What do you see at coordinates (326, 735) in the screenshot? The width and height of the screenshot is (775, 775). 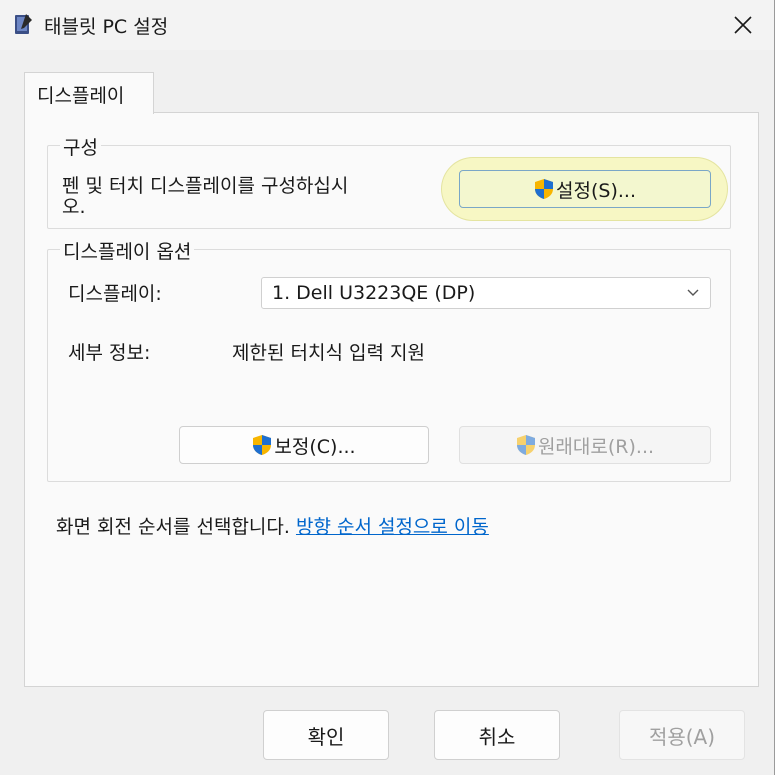 I see `ok-button: 확인` at bounding box center [326, 735].